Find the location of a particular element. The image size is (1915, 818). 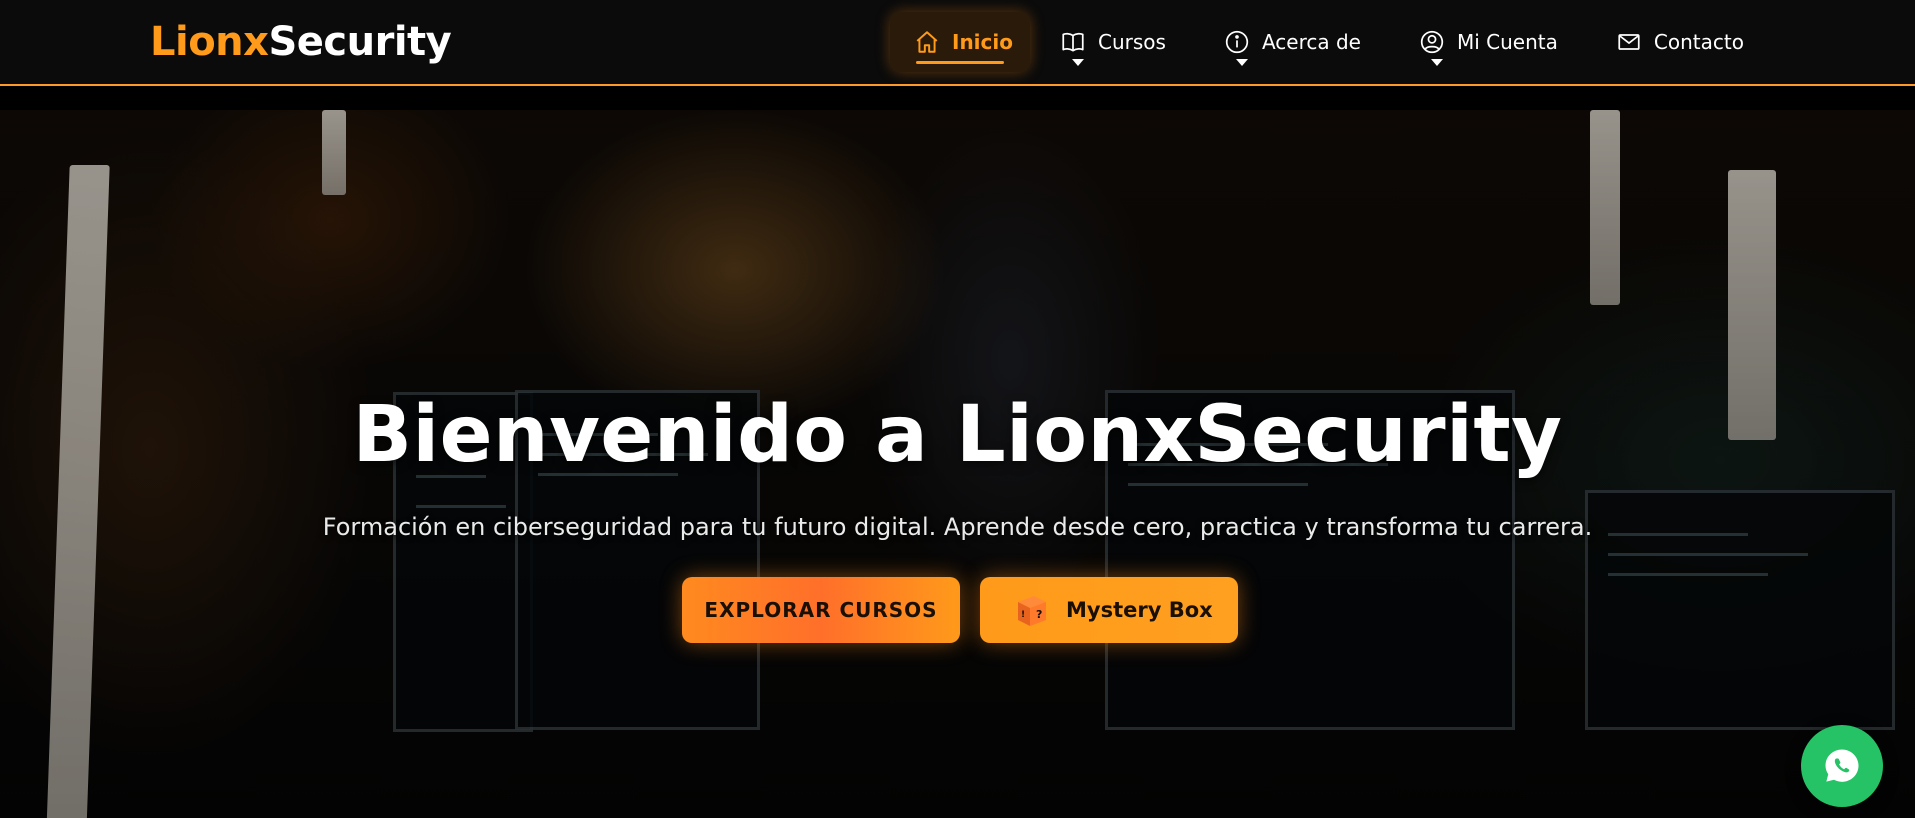

envelope-icon is located at coordinates (1629, 42).